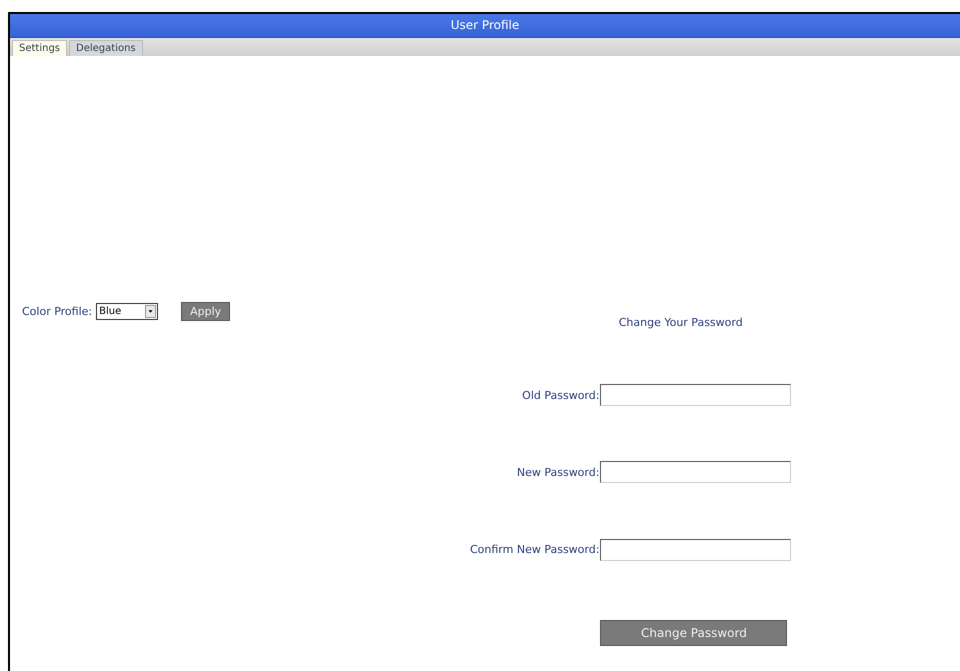  What do you see at coordinates (57, 311) in the screenshot?
I see `color-profile-label: Color Profile:` at bounding box center [57, 311].